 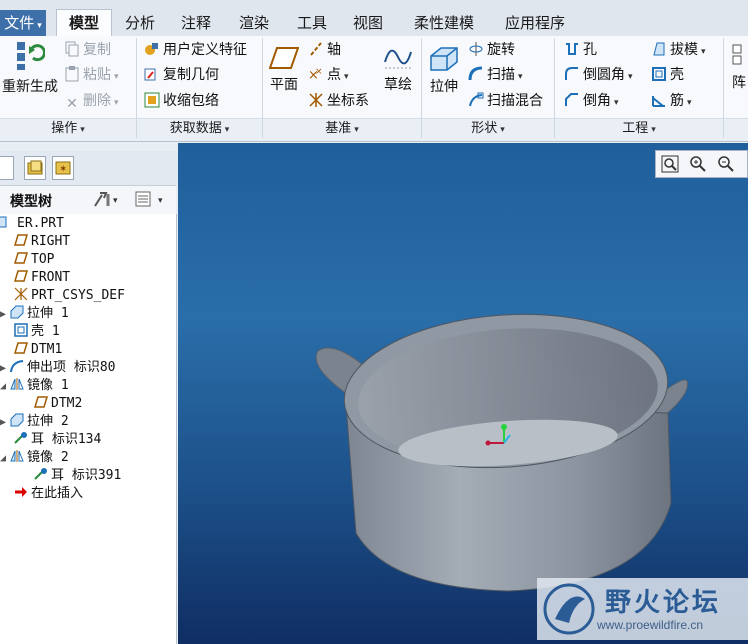 I want to click on tree-node: TOP, so click(x=34, y=260).